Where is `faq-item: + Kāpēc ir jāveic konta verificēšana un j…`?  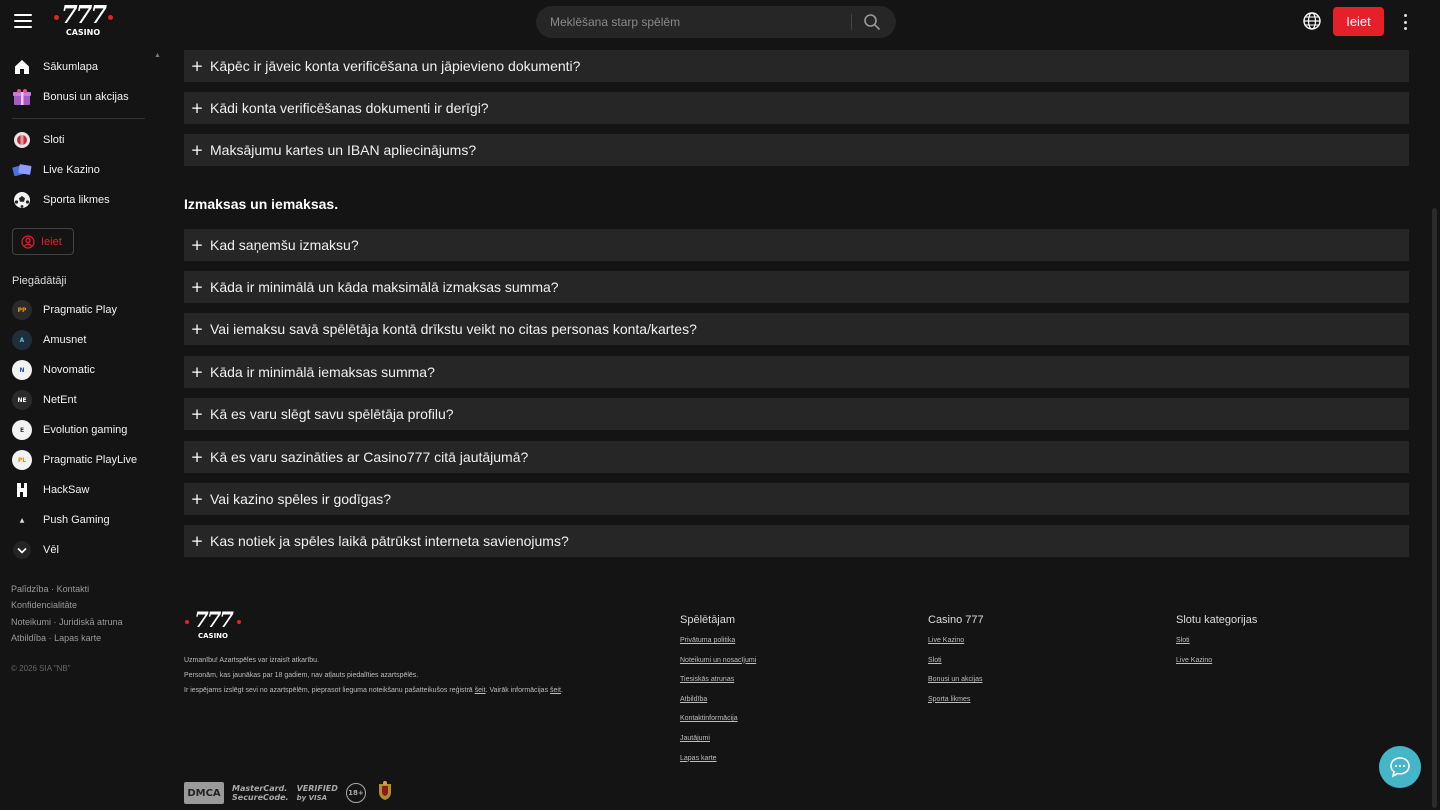 faq-item: + Kāpēc ir jāveic konta verificēšana un j… is located at coordinates (796, 66).